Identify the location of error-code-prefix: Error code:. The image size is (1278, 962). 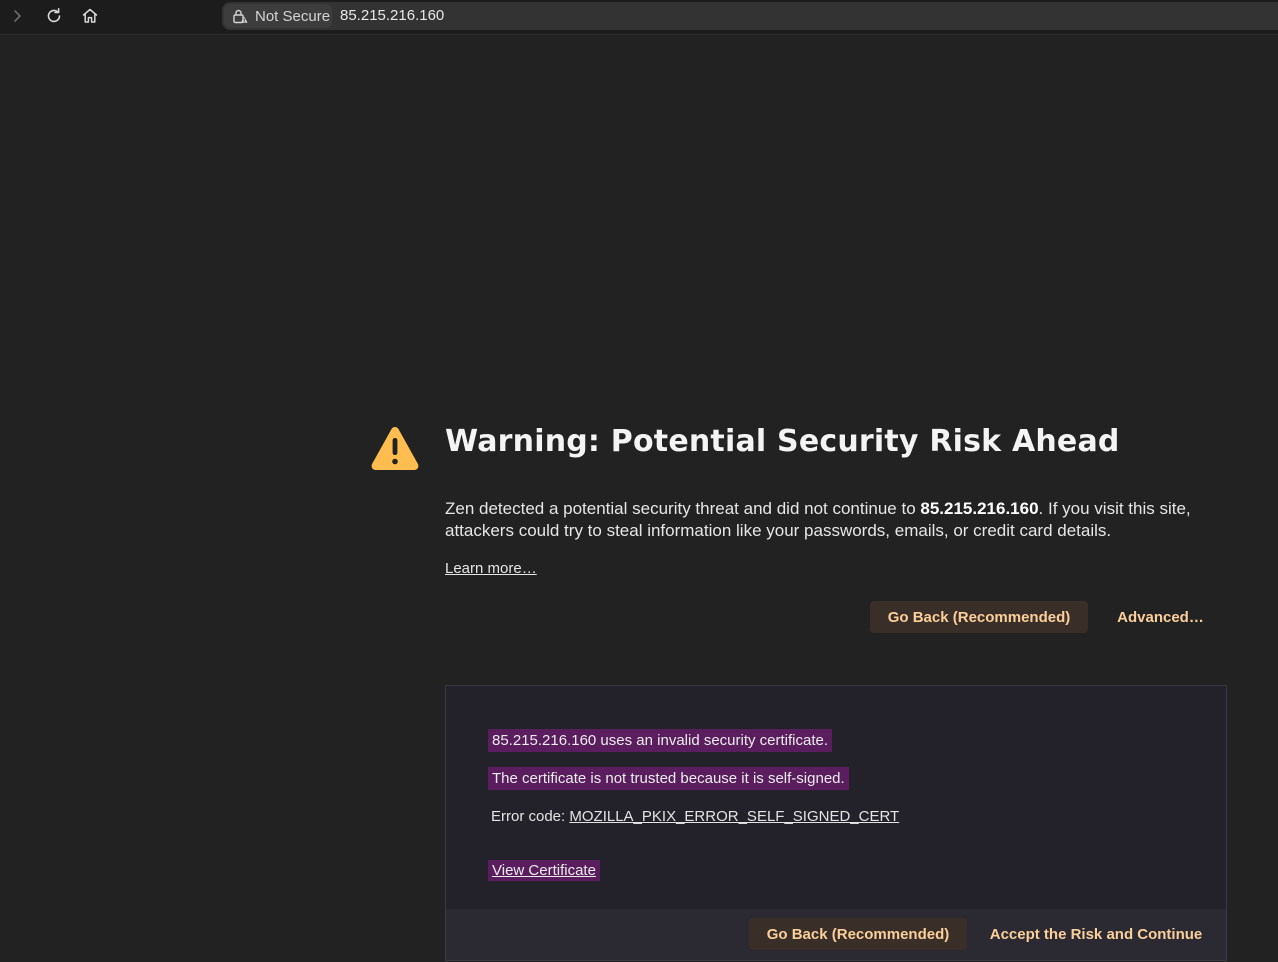
(530, 816).